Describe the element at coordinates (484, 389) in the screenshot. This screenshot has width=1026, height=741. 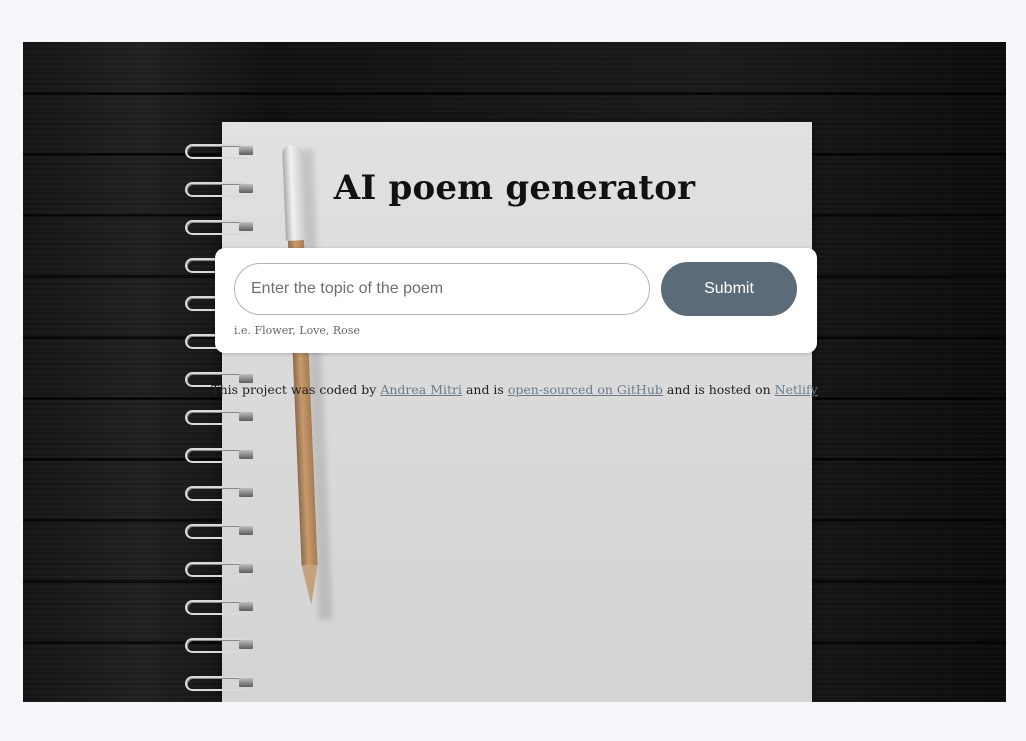
I see `footer-text-2: and is` at that location.